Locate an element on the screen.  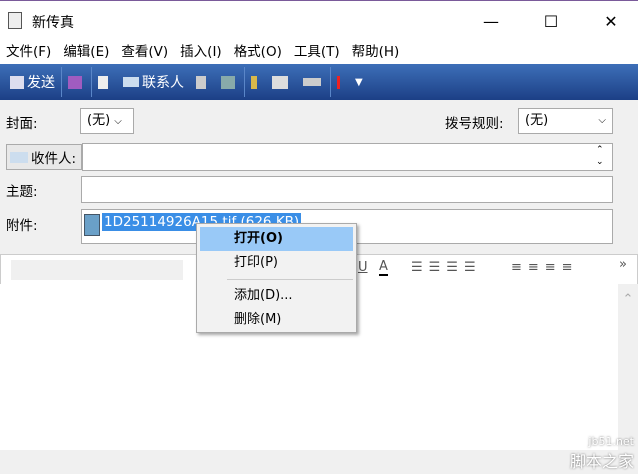
attach-button is located at coordinates (255, 82).